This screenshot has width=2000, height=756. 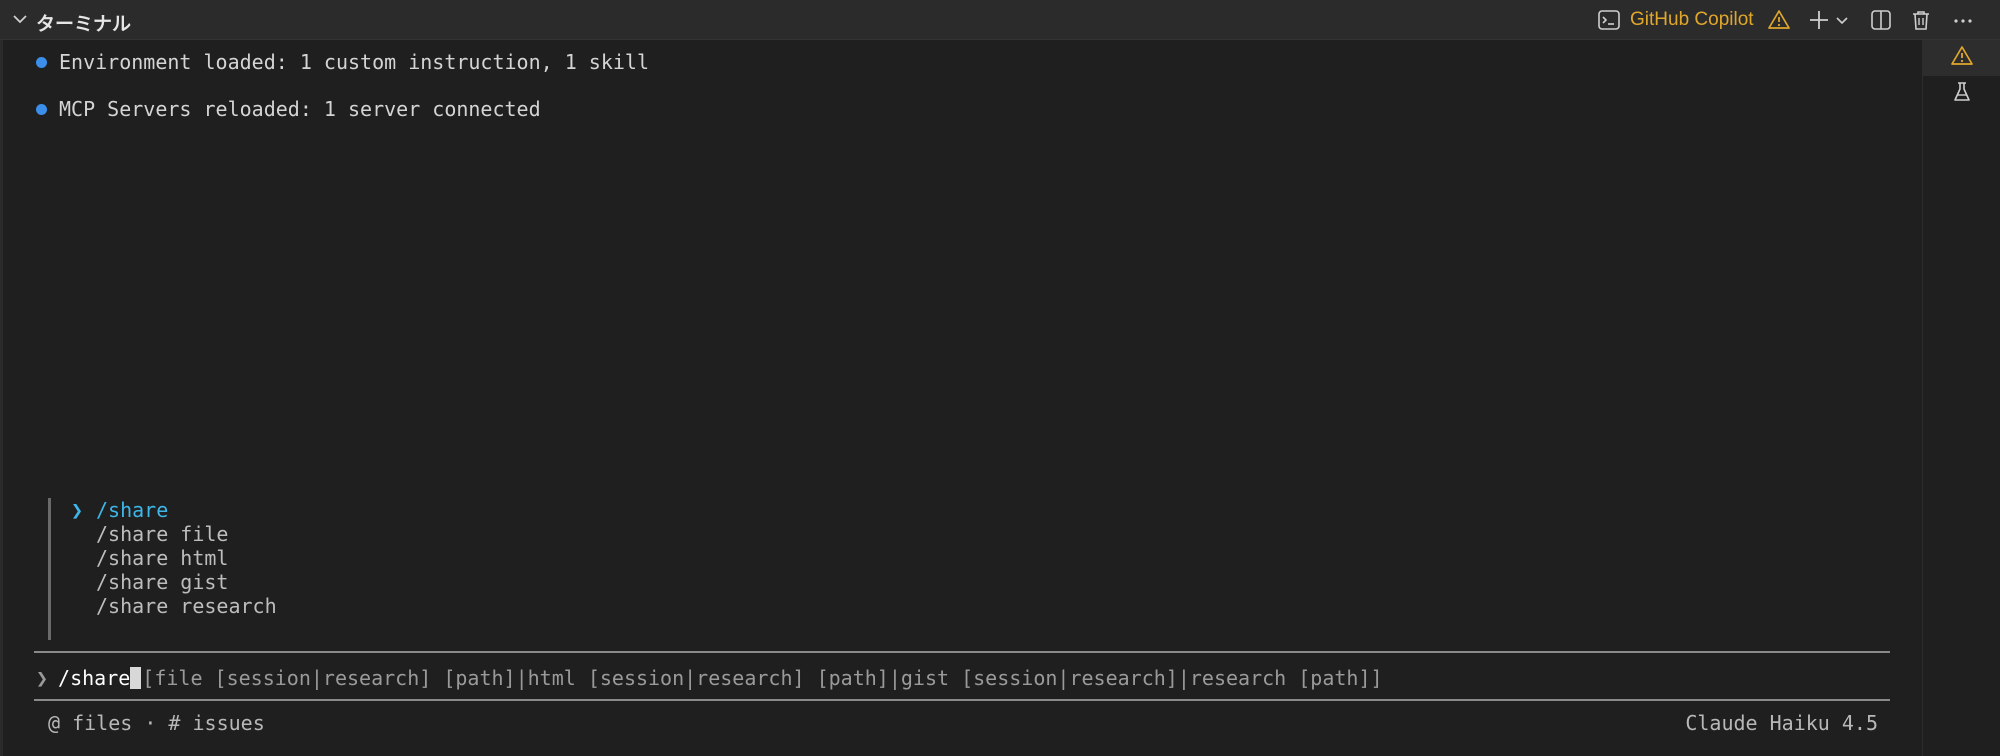 I want to click on suggestion-item: /share file, so click(x=174, y=534).